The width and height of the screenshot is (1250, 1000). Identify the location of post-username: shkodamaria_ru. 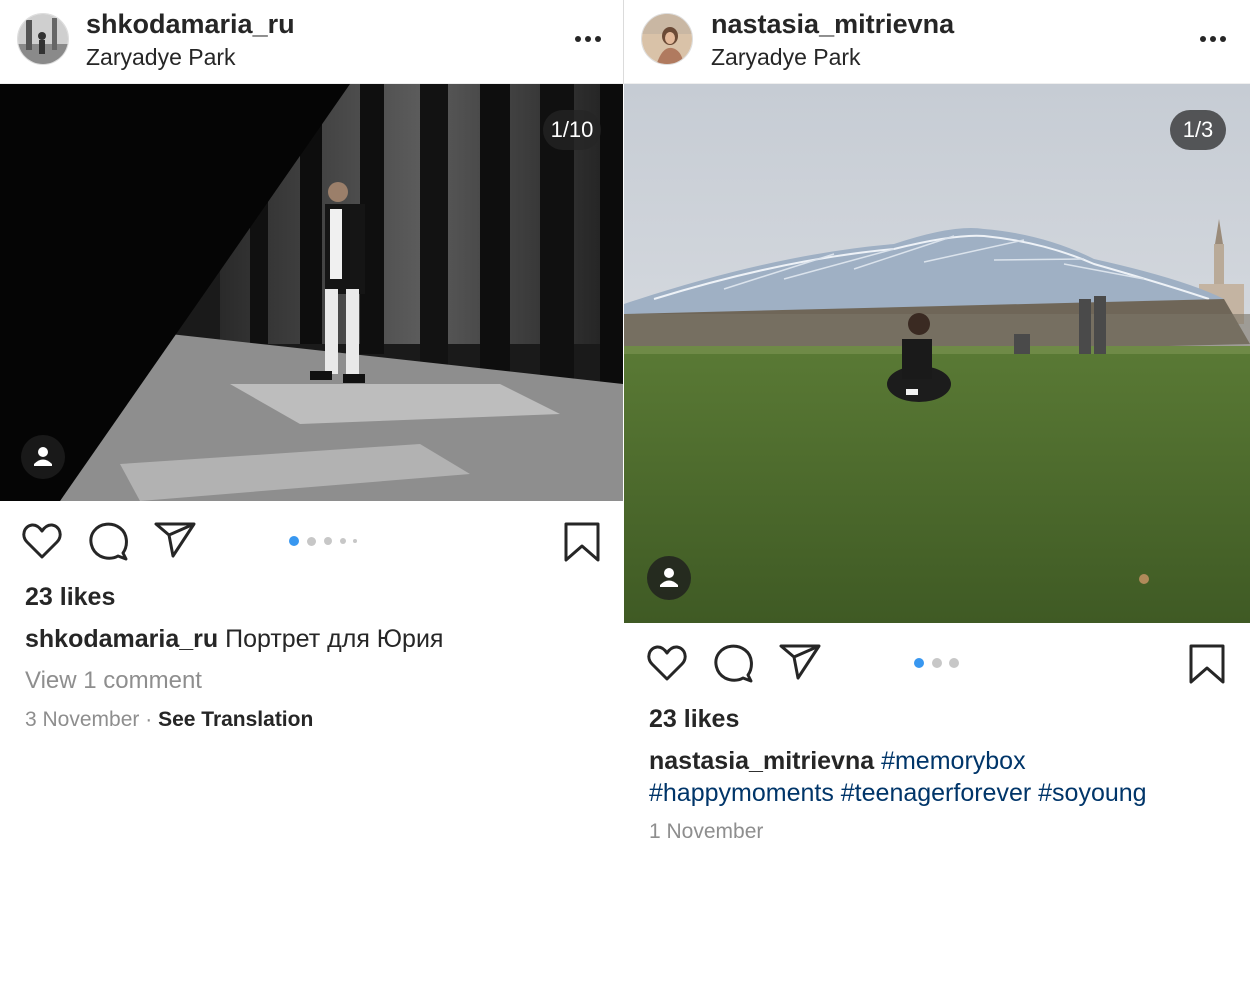
(190, 24).